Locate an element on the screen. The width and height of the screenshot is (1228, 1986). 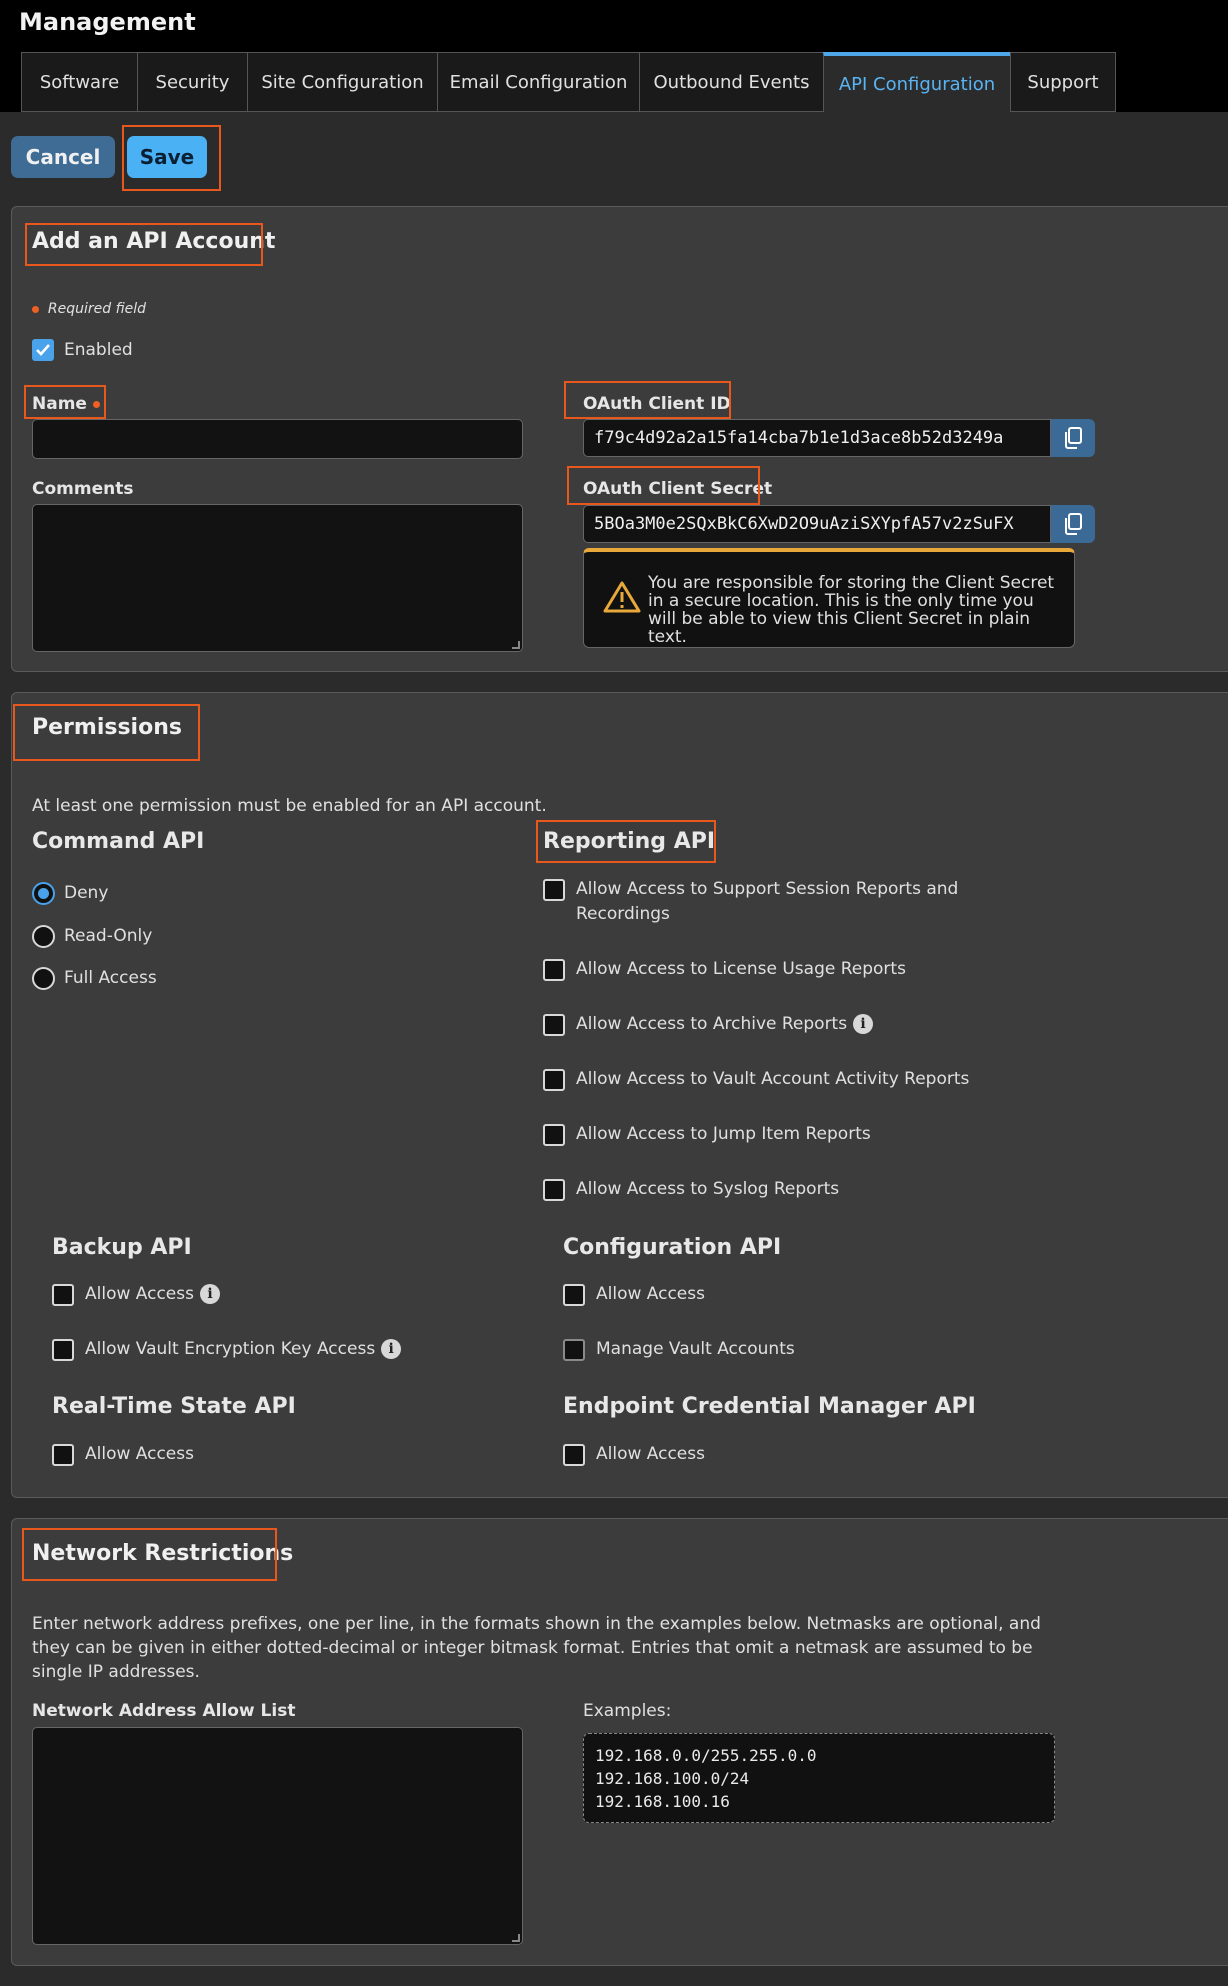
cancel-button: Cancel is located at coordinates (63, 157).